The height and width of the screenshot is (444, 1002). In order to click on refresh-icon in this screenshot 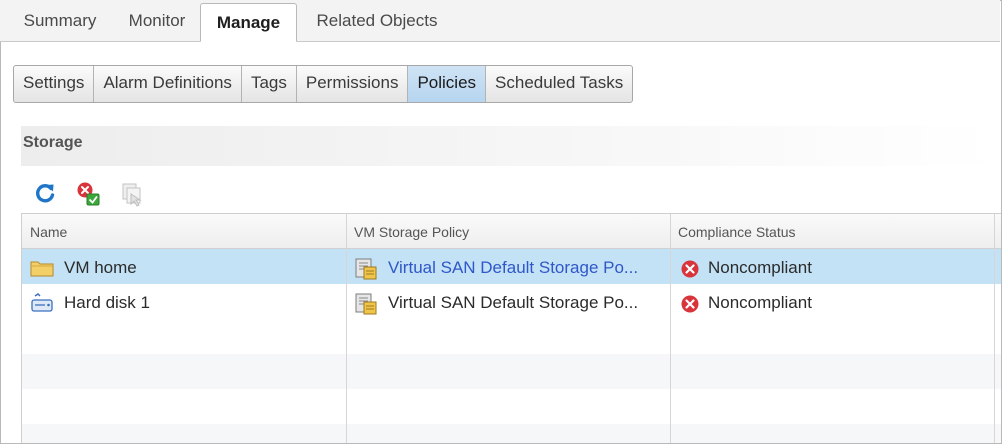, I will do `click(46, 194)`.